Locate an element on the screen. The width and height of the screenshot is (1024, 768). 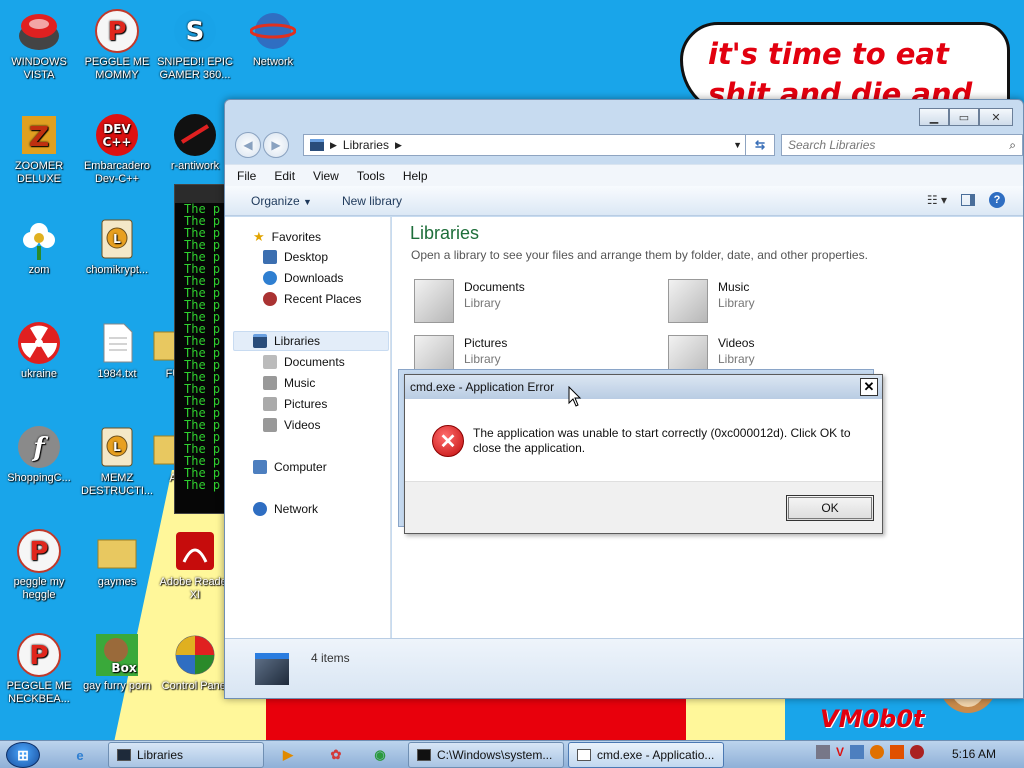
desktop-icon: Adobe Reader XI is located at coordinates (195, 565).